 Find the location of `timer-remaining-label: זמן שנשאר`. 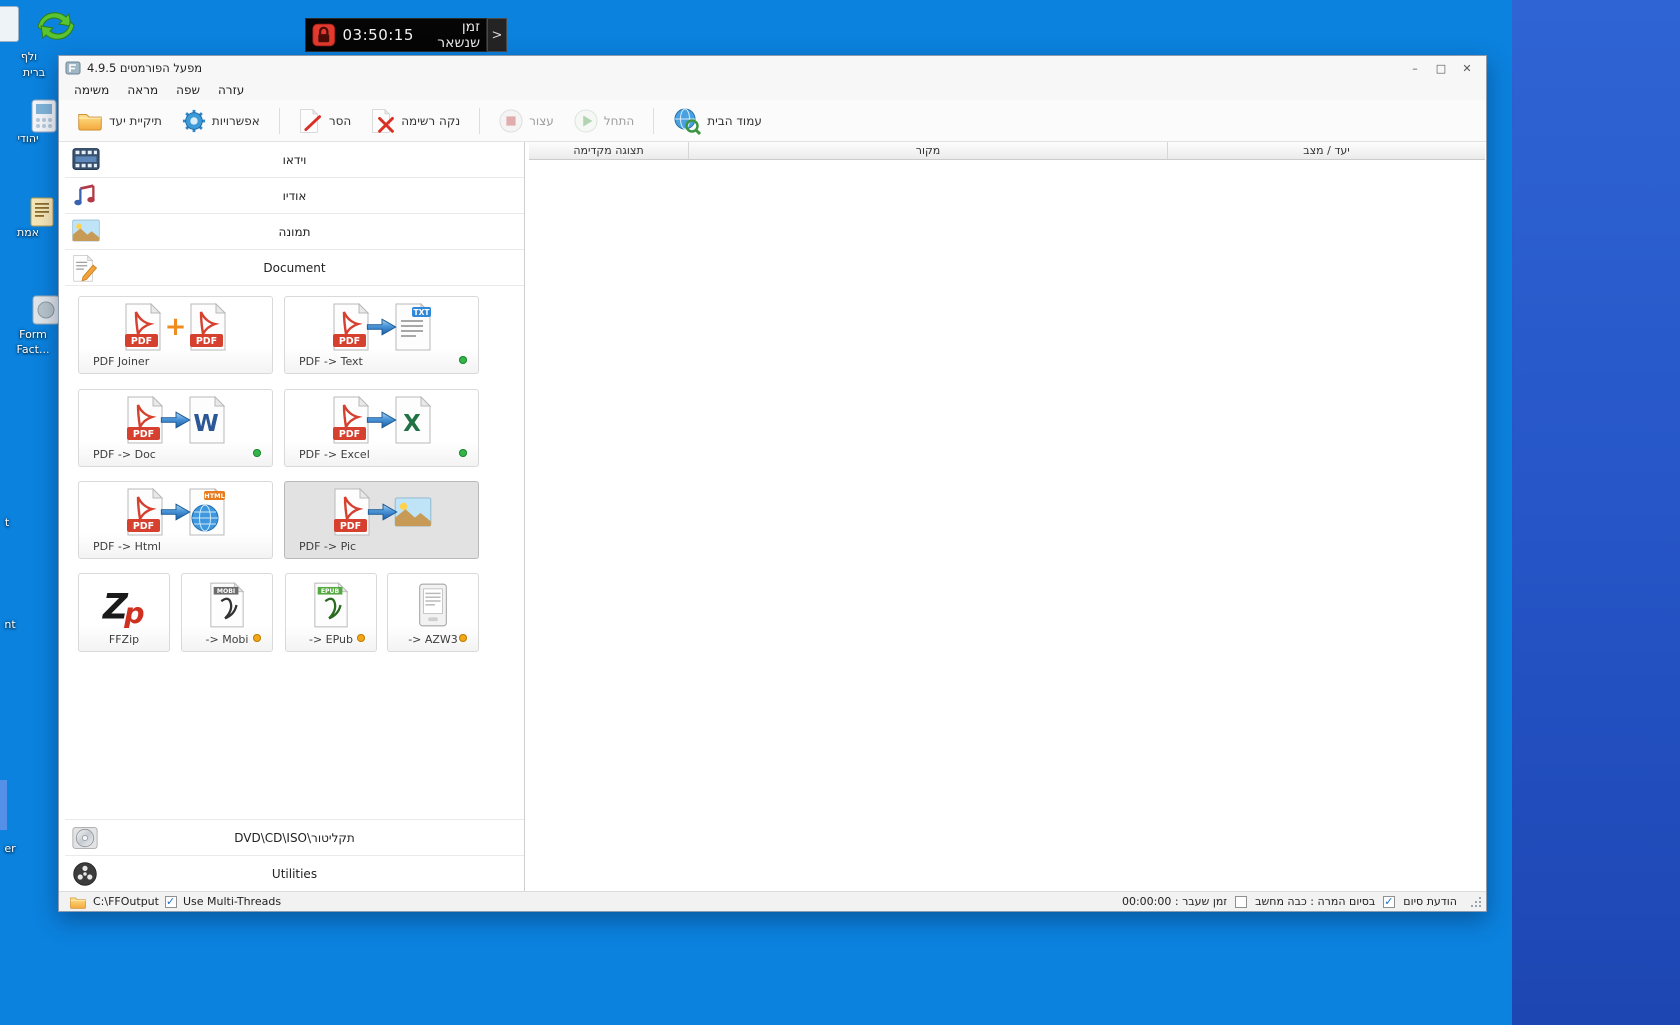

timer-remaining-label: זמן שנשאר is located at coordinates (458, 35).